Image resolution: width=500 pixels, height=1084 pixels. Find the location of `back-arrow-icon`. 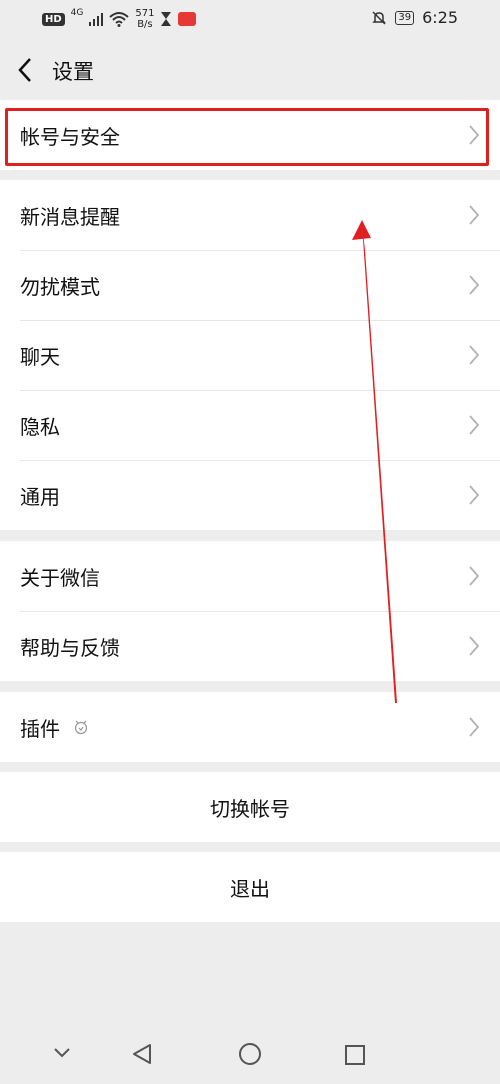

back-arrow-icon is located at coordinates (26, 70).